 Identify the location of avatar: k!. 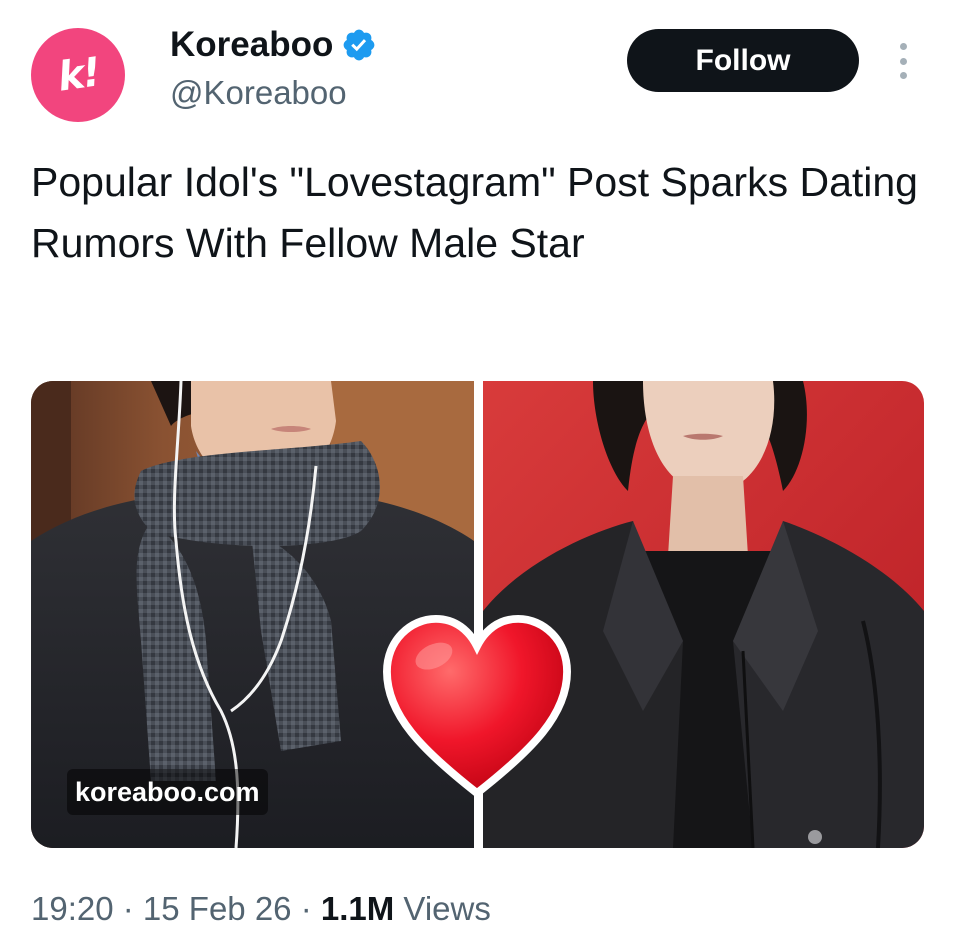
(78, 75).